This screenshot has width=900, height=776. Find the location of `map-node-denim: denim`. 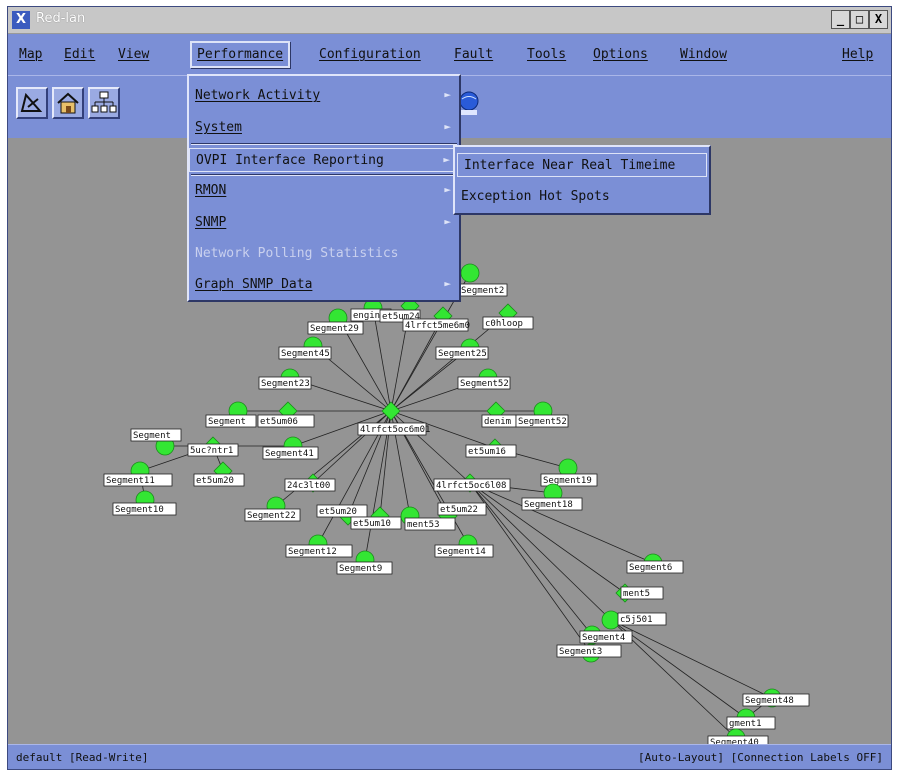

map-node-denim: denim is located at coordinates (499, 414).